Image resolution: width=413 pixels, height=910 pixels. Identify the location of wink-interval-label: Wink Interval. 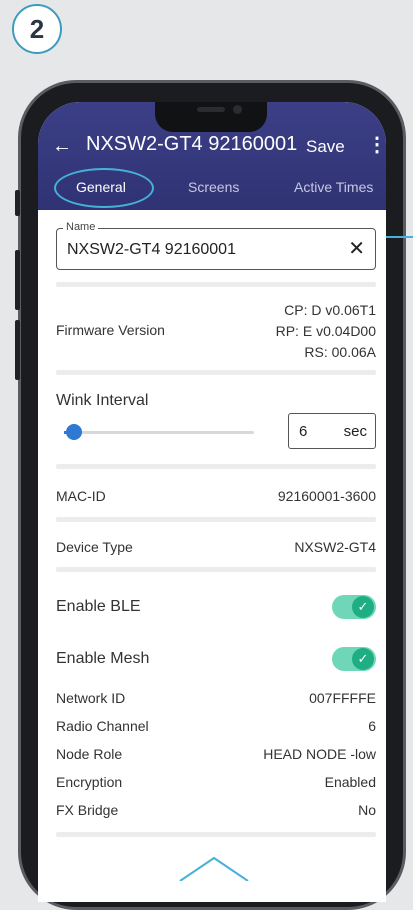
(102, 400).